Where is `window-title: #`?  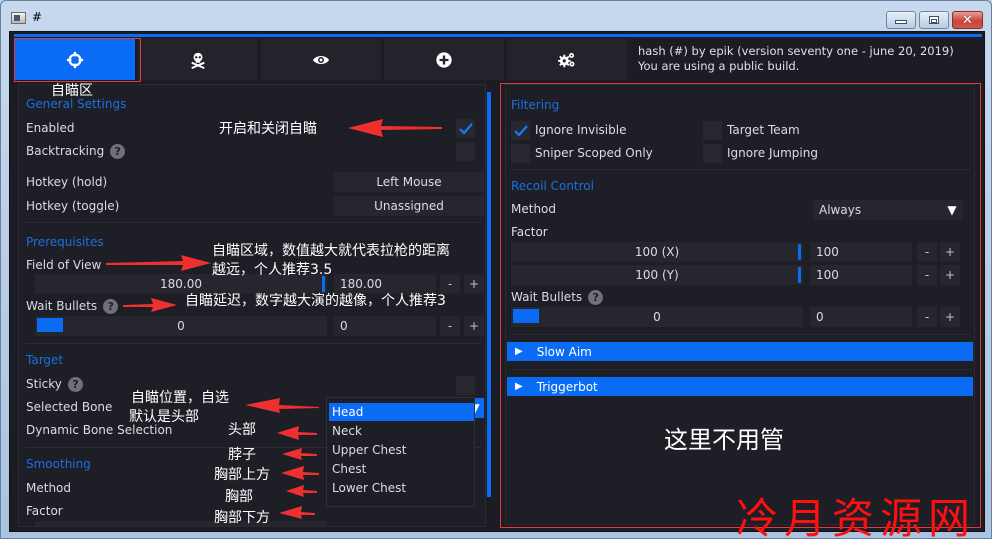
window-title: # is located at coordinates (37, 17).